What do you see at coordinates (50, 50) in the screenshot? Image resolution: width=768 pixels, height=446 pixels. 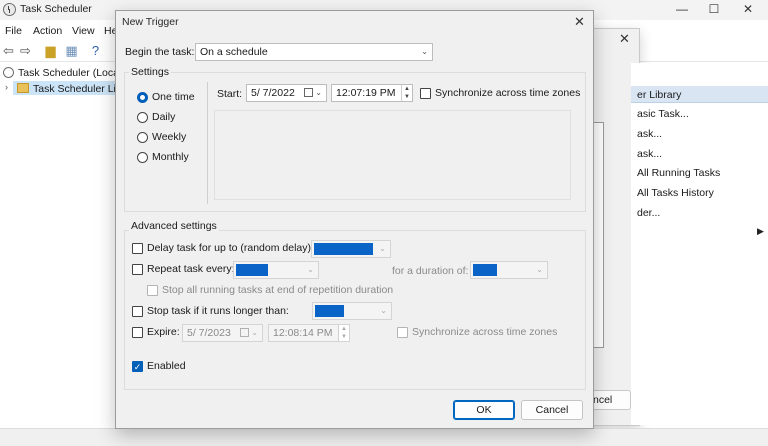 I see `folder-up-icon: ▆` at bounding box center [50, 50].